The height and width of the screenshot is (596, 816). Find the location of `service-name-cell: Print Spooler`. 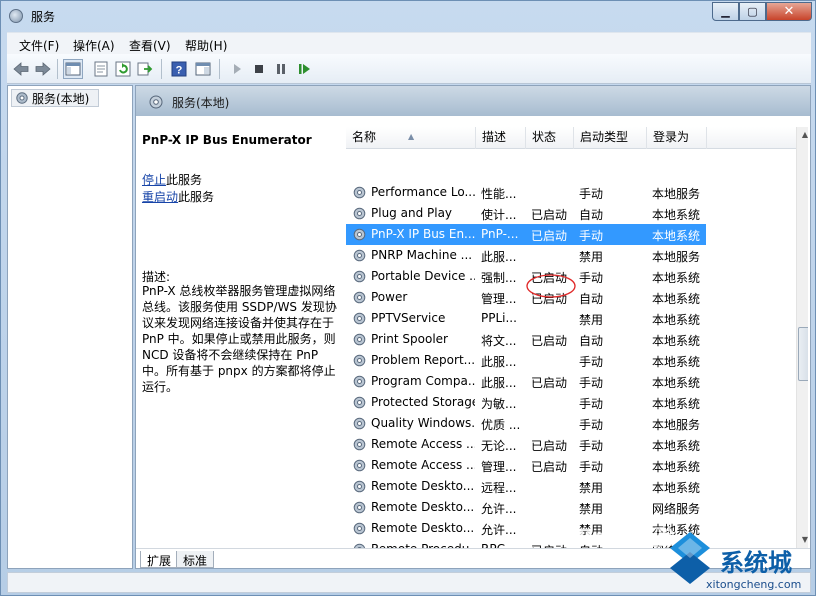

service-name-cell: Print Spooler is located at coordinates (409, 339).